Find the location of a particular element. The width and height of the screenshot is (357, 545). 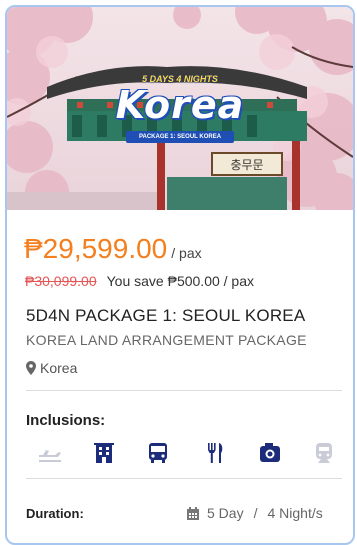

gate-sign-text: 충무문 is located at coordinates (246, 165).